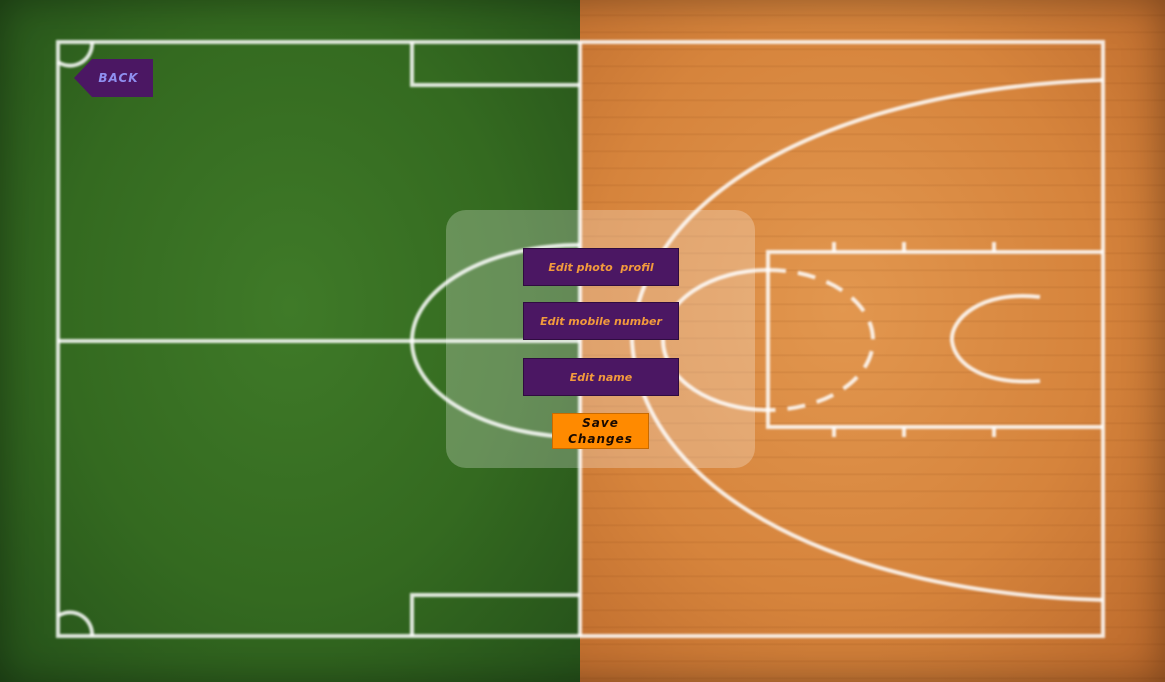  I want to click on edit-photo-button: Edit photo profil, so click(601, 267).